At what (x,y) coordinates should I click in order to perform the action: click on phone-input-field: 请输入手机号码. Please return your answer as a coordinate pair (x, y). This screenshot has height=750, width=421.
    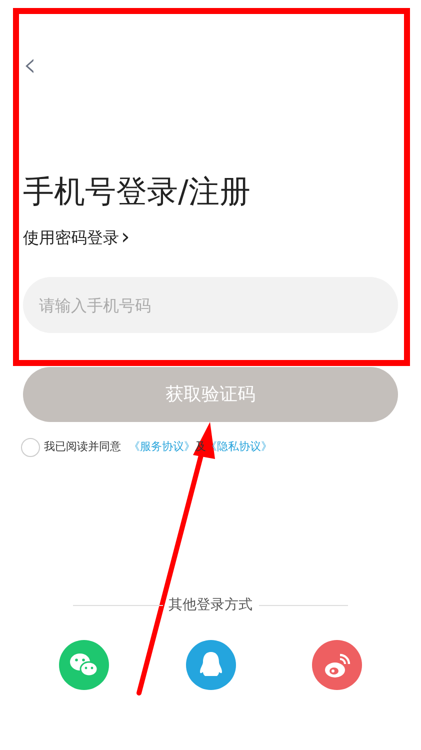
    Looking at the image, I should click on (210, 305).